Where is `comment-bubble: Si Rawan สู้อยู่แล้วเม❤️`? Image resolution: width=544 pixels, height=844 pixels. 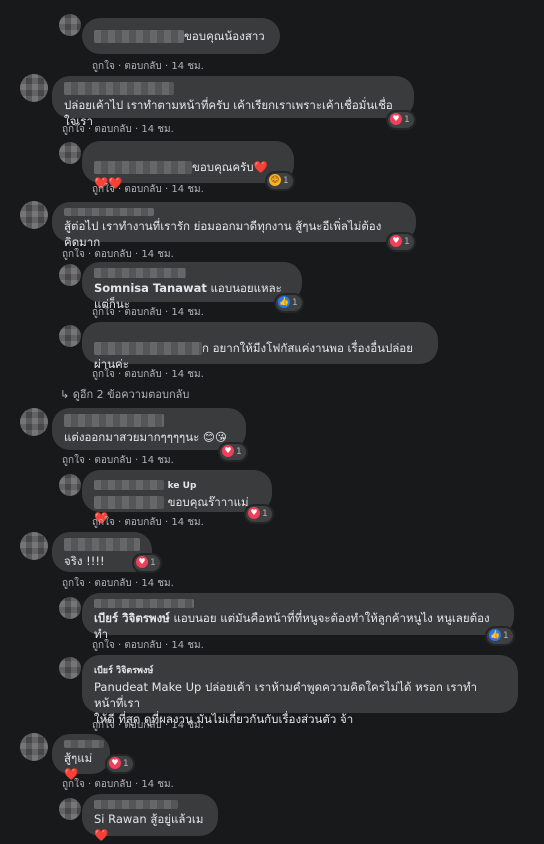
comment-bubble: Si Rawan สู้อยู่แล้วเม❤️ is located at coordinates (150, 818).